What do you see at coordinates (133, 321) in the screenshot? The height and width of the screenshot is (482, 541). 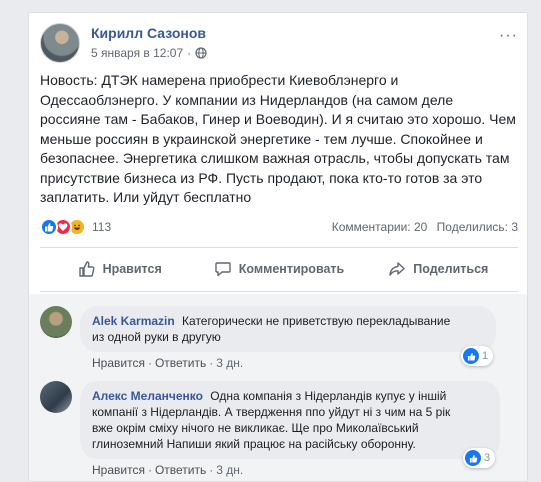 I see `commenter-name: Alek Karmazin` at bounding box center [133, 321].